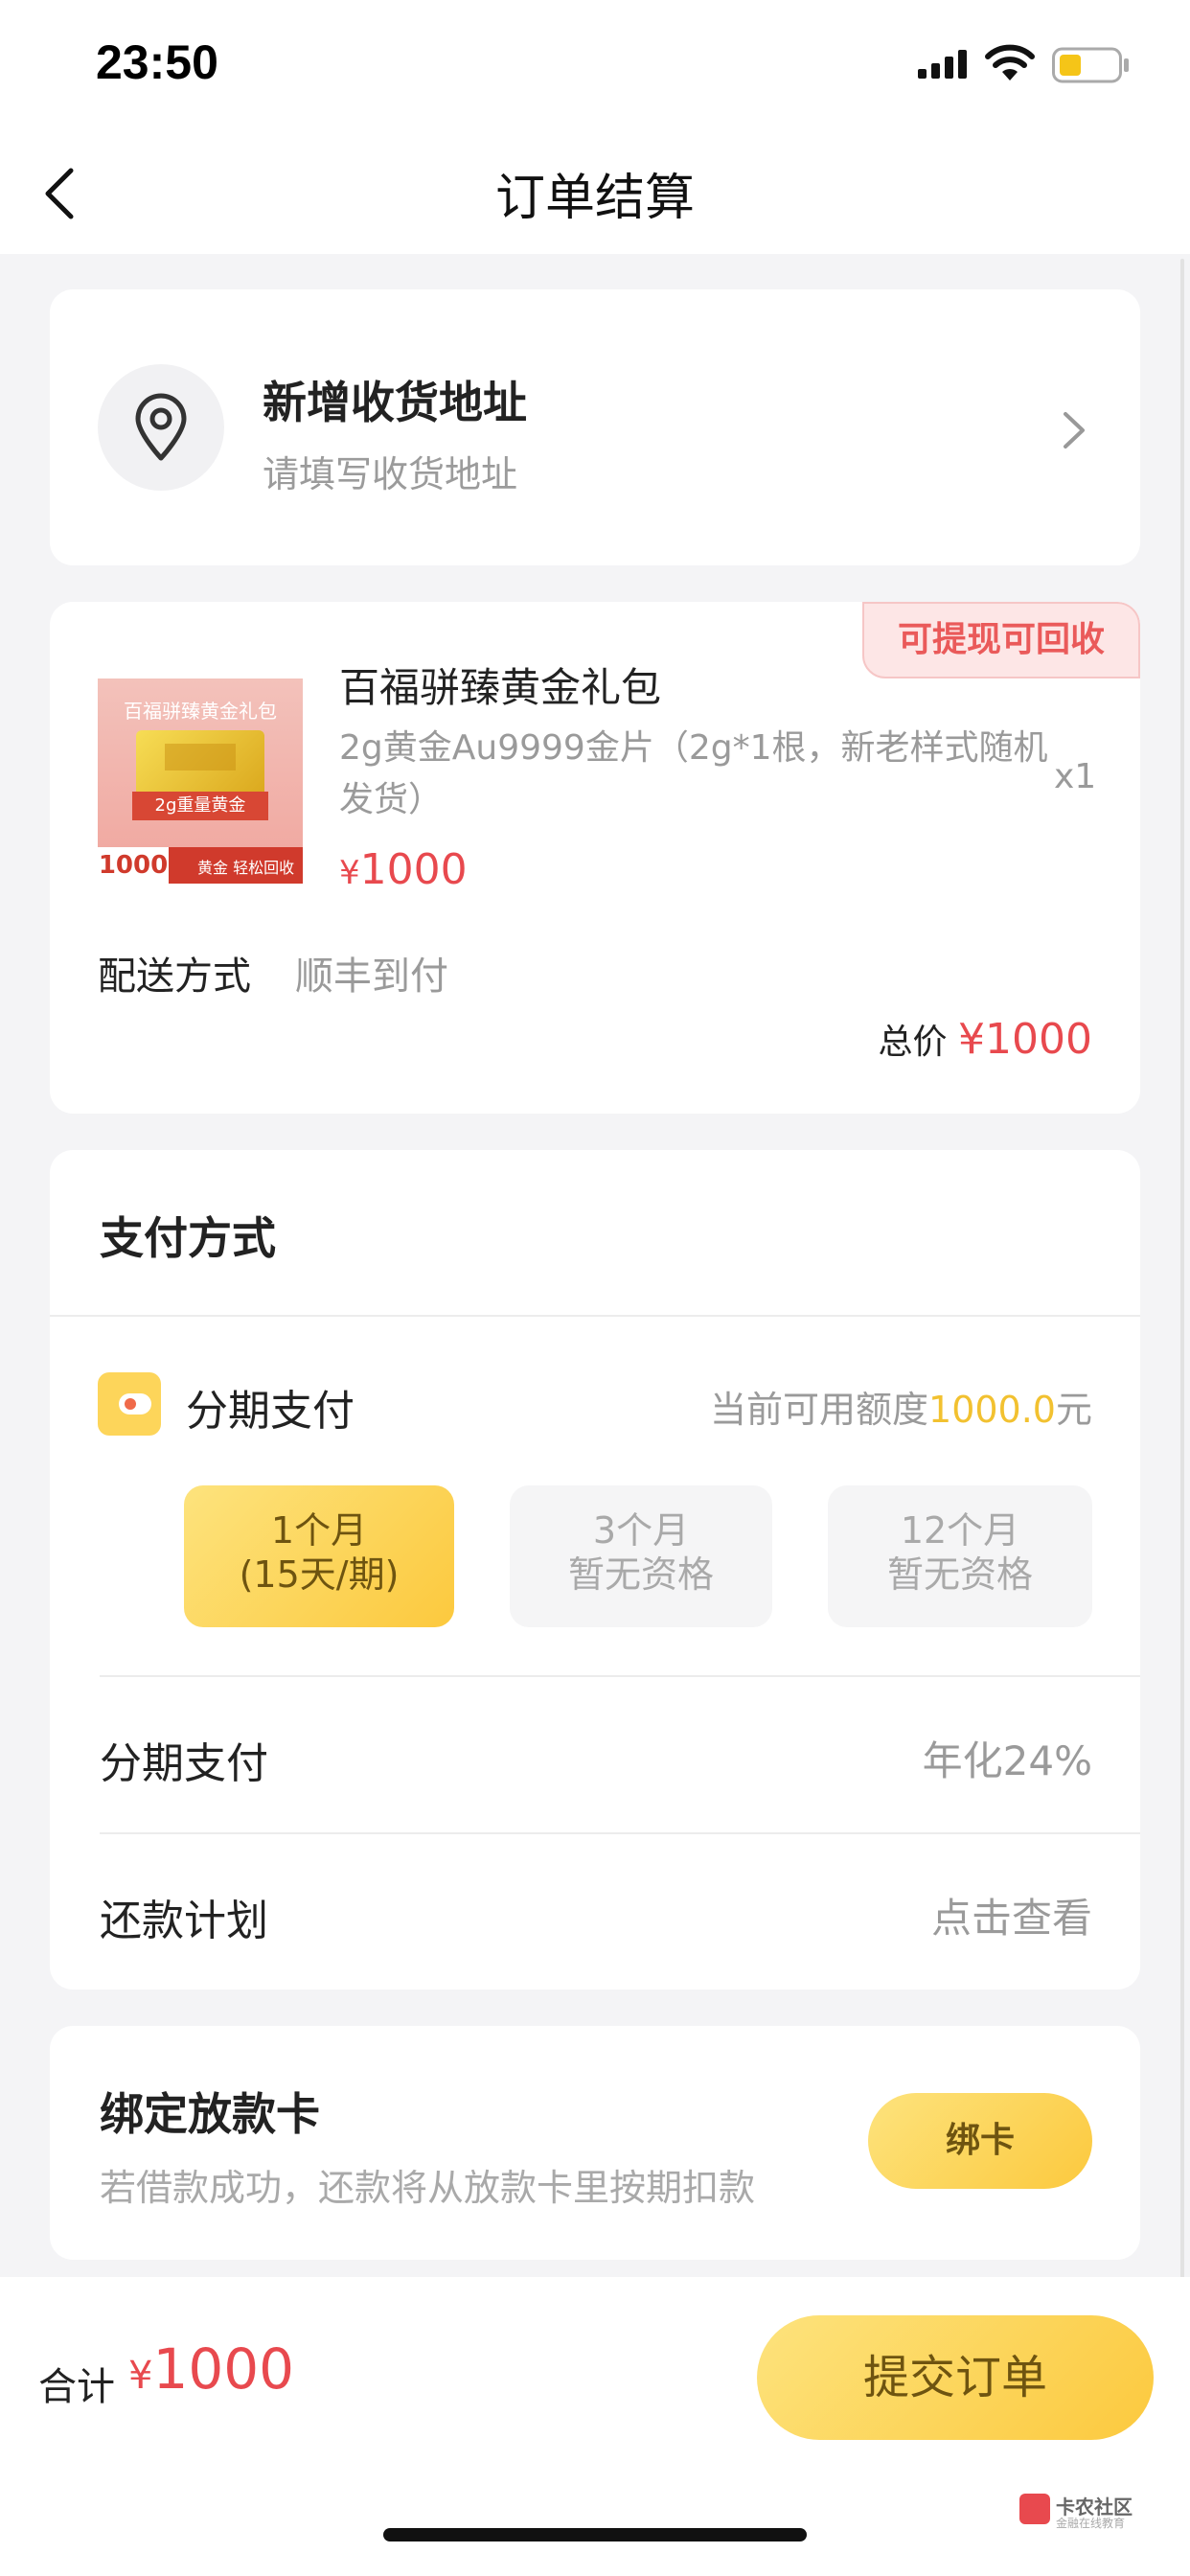  What do you see at coordinates (595, 63) in the screenshot?
I see `status-bar: 23:50` at bounding box center [595, 63].